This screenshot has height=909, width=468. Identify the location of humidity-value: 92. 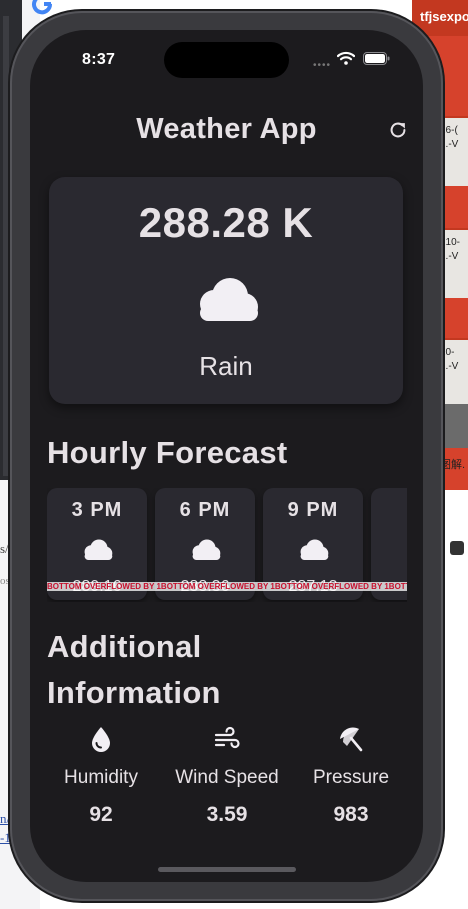
(101, 814).